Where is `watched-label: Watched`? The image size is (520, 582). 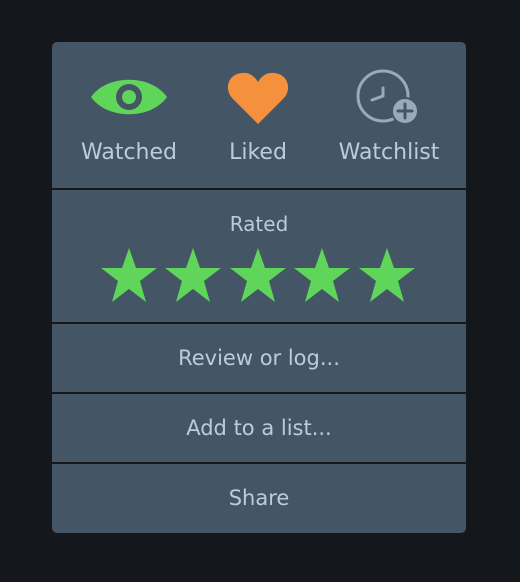
watched-label: Watched is located at coordinates (129, 152).